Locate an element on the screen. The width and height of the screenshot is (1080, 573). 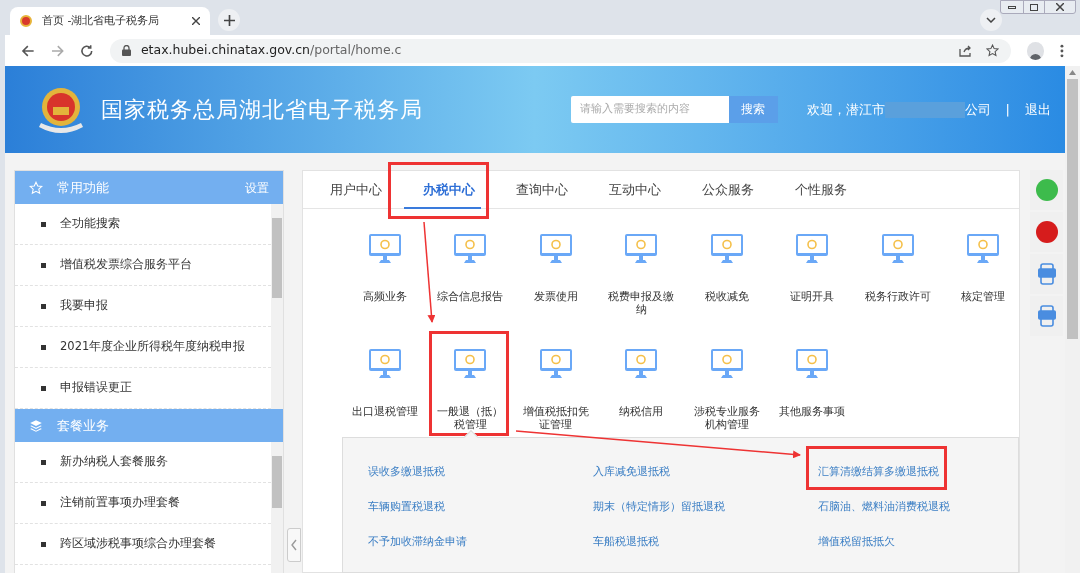
nav-tab: 办税中心 is located at coordinates (448, 189).